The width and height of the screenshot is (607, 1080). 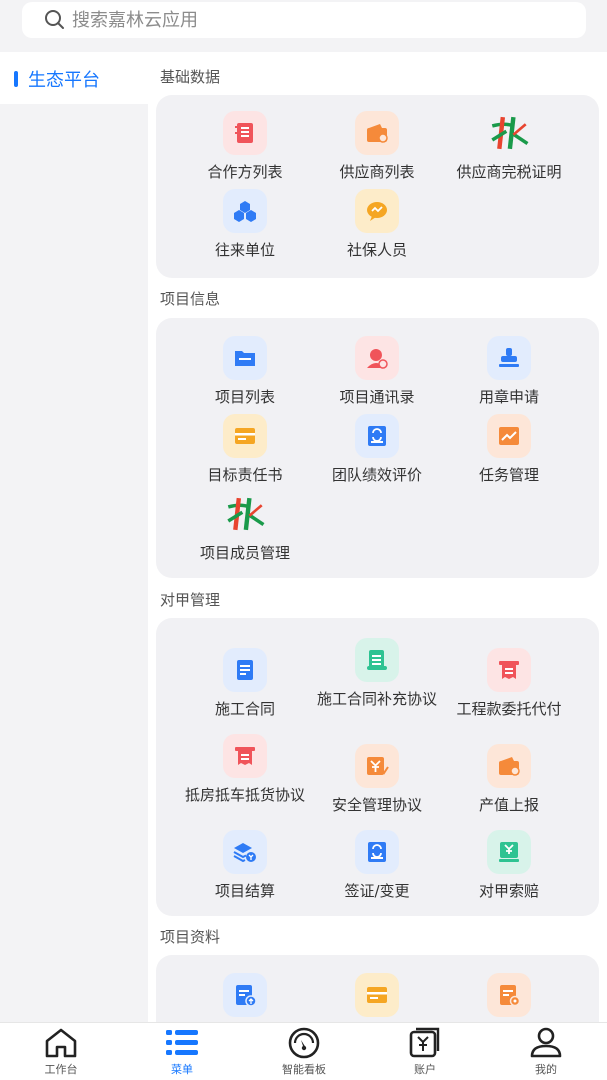 I want to click on tab-label: 智能看板, so click(x=304, y=1069).